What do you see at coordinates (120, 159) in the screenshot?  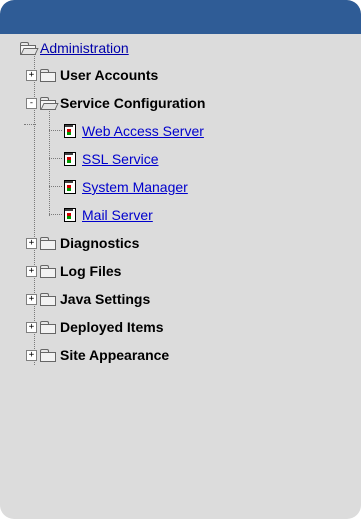 I see `tree-child-label: SSL Service` at bounding box center [120, 159].